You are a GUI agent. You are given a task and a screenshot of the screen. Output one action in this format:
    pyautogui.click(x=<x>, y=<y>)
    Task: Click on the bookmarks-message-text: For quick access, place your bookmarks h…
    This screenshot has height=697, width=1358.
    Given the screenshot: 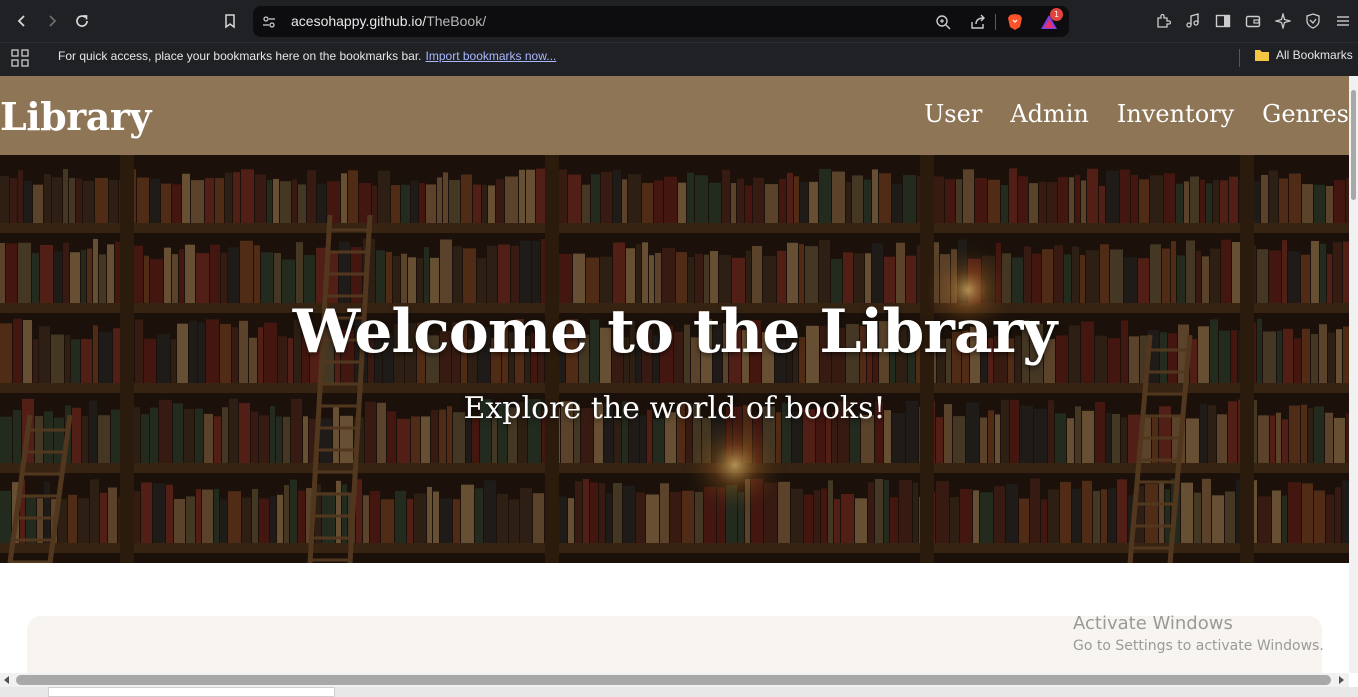 What is the action you would take?
    pyautogui.click(x=240, y=56)
    